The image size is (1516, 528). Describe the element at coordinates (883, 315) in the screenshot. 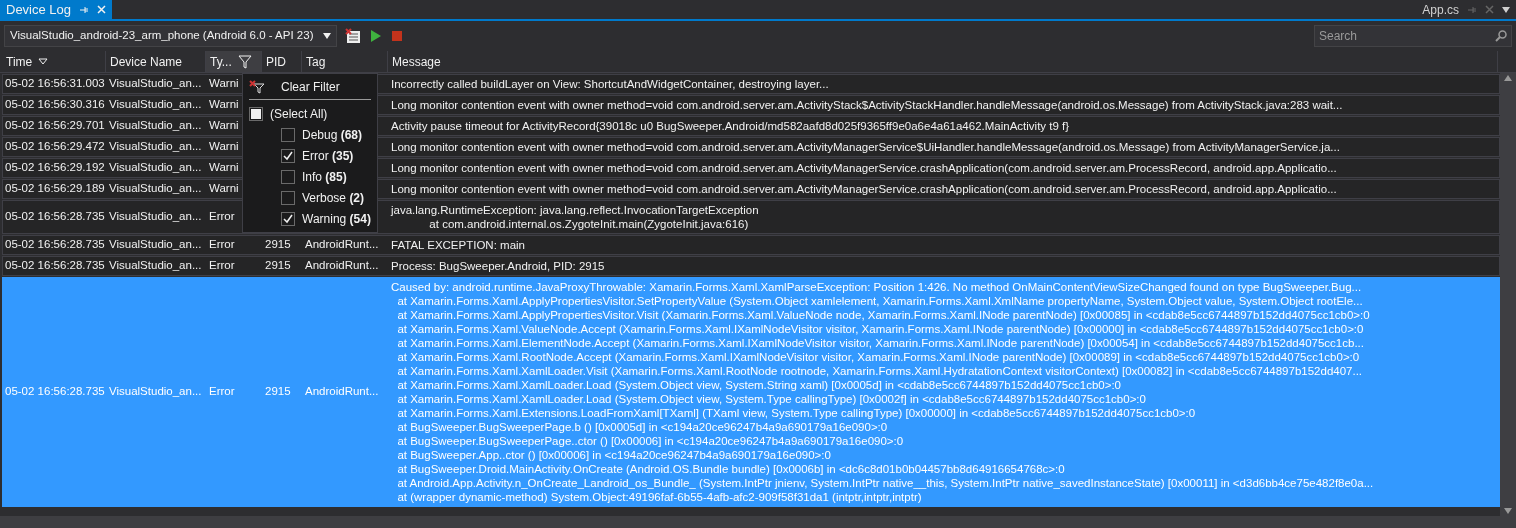

I see `message-line: at Xamarin.Forms.Xaml.ApplyPropertiesVisitor.Visit (Xamarin.Forms.Xaml.ValueNode node, Xamarin.Forms.Xaml.INode parentNode) [0x00085] in <cdab8e5cc6744897b152dd4075cc1cb0>:0` at that location.